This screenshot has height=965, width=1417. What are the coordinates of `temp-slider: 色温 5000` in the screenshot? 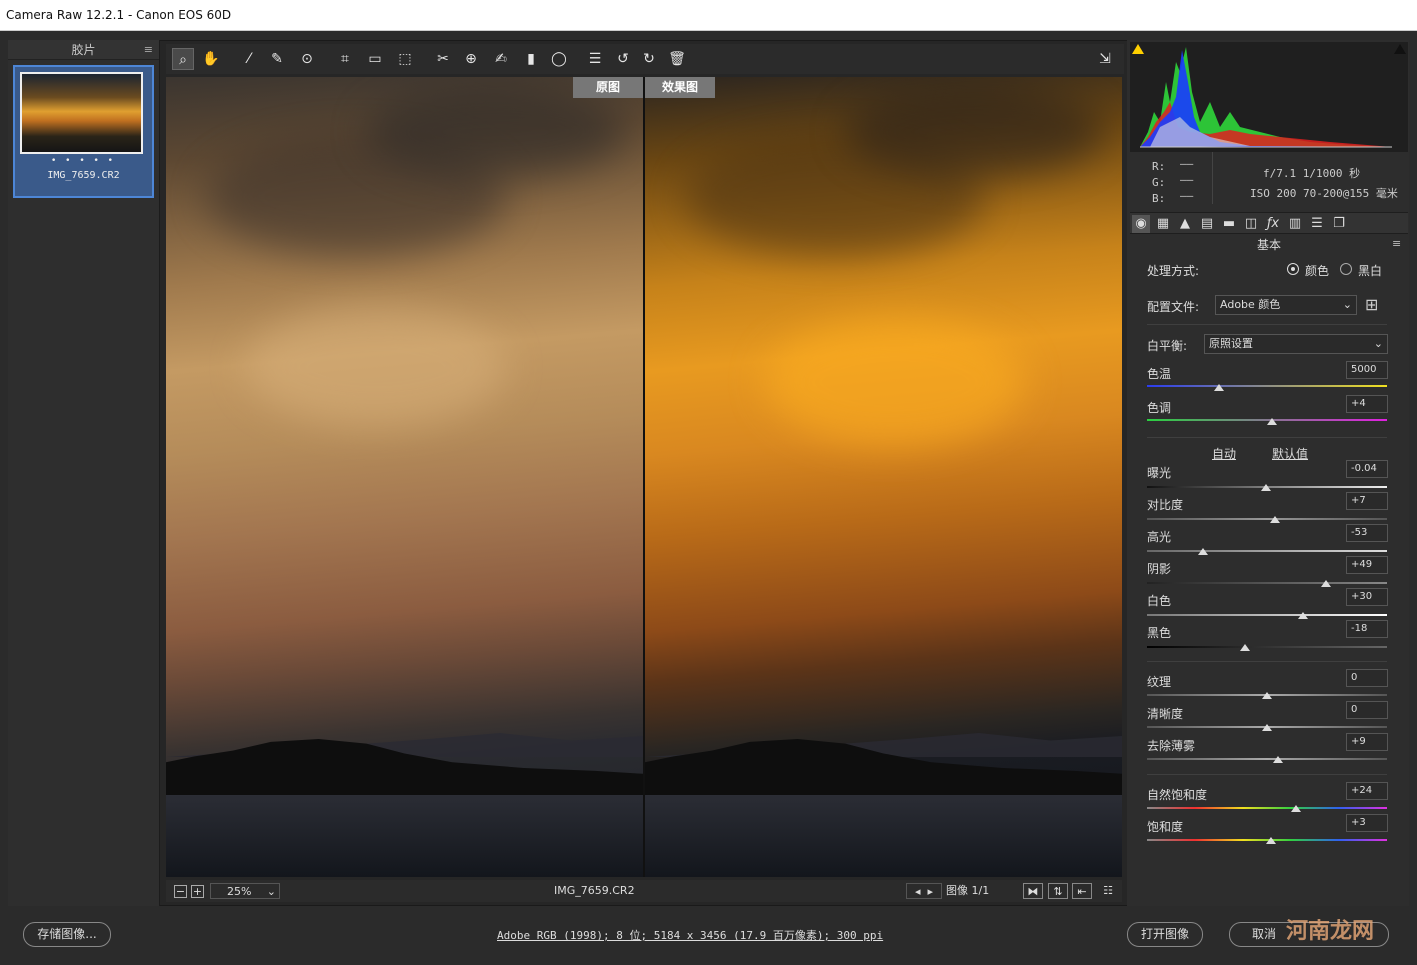 It's located at (1269, 378).